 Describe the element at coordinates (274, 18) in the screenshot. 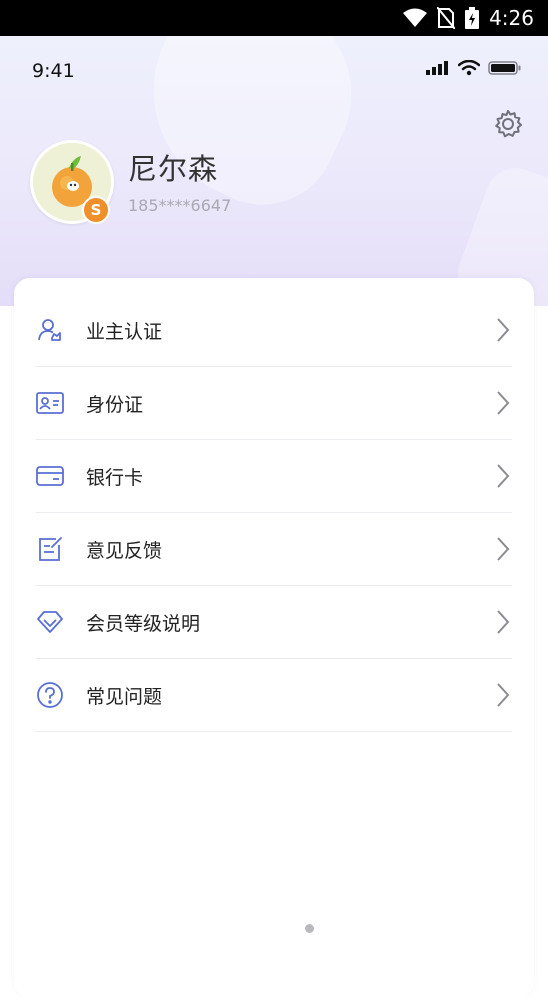

I see `system-status-bar: 4:26` at that location.